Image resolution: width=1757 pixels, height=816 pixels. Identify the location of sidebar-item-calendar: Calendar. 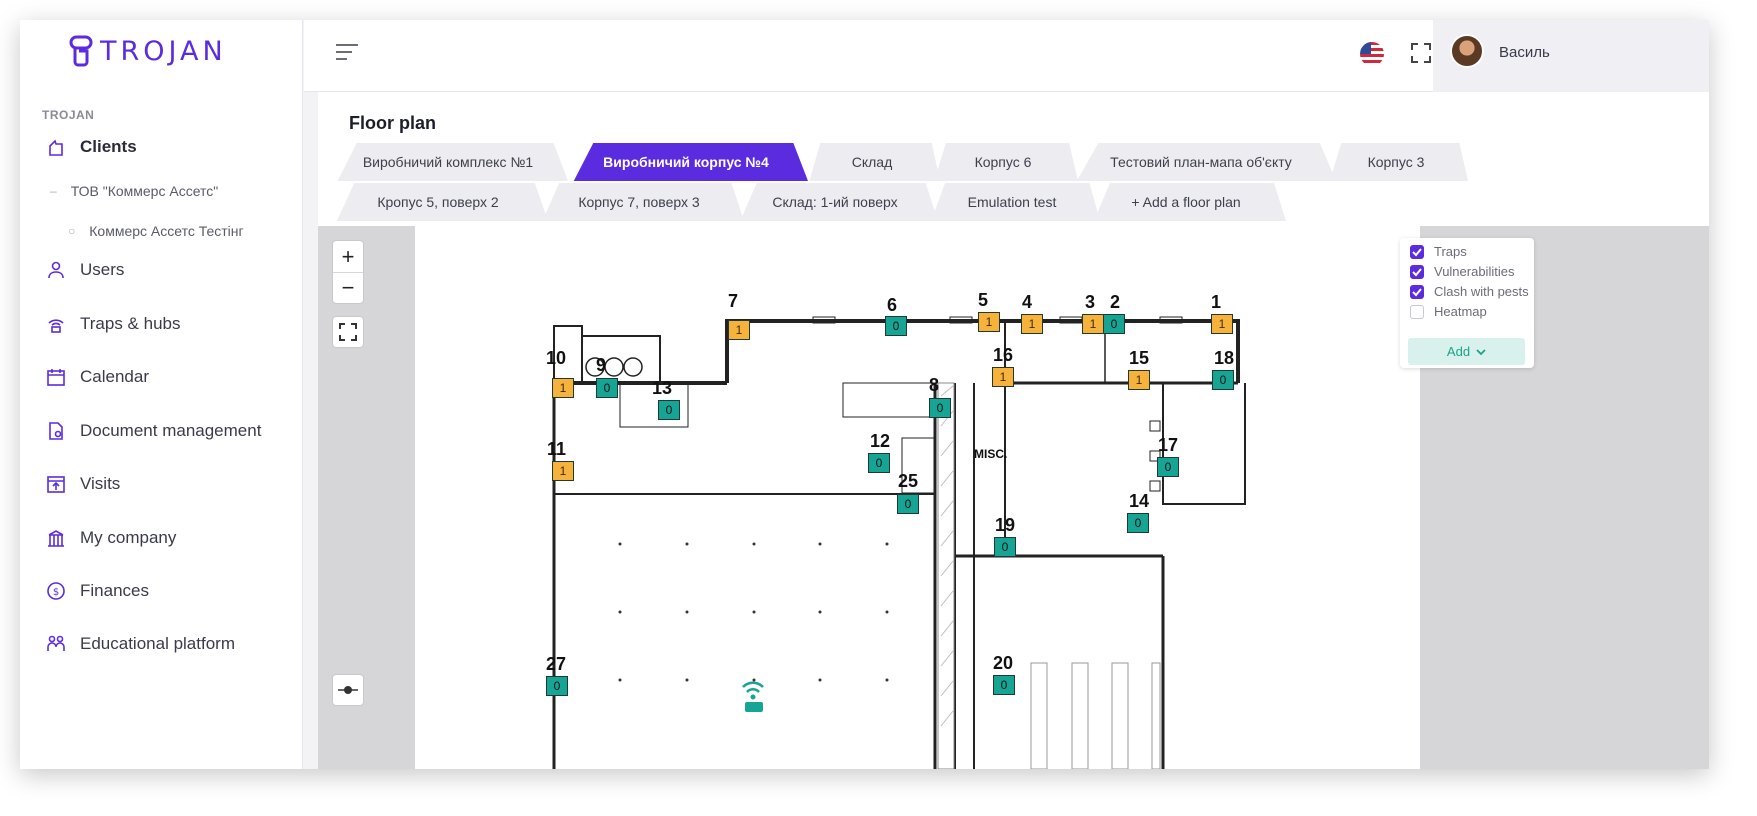
(97, 377).